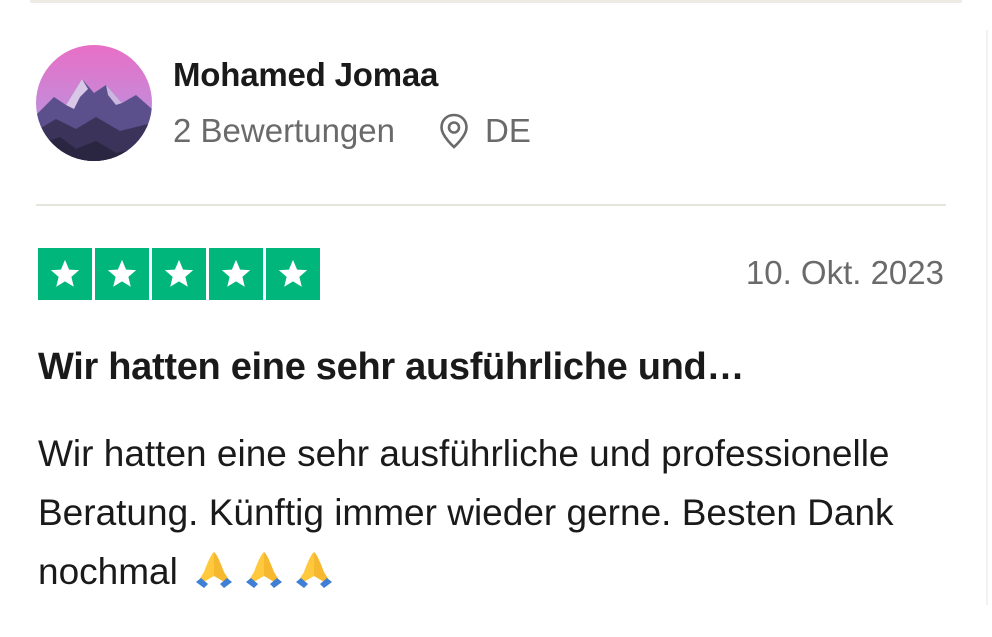 Image resolution: width=992 pixels, height=637 pixels. I want to click on reviewer-country: DE, so click(508, 130).